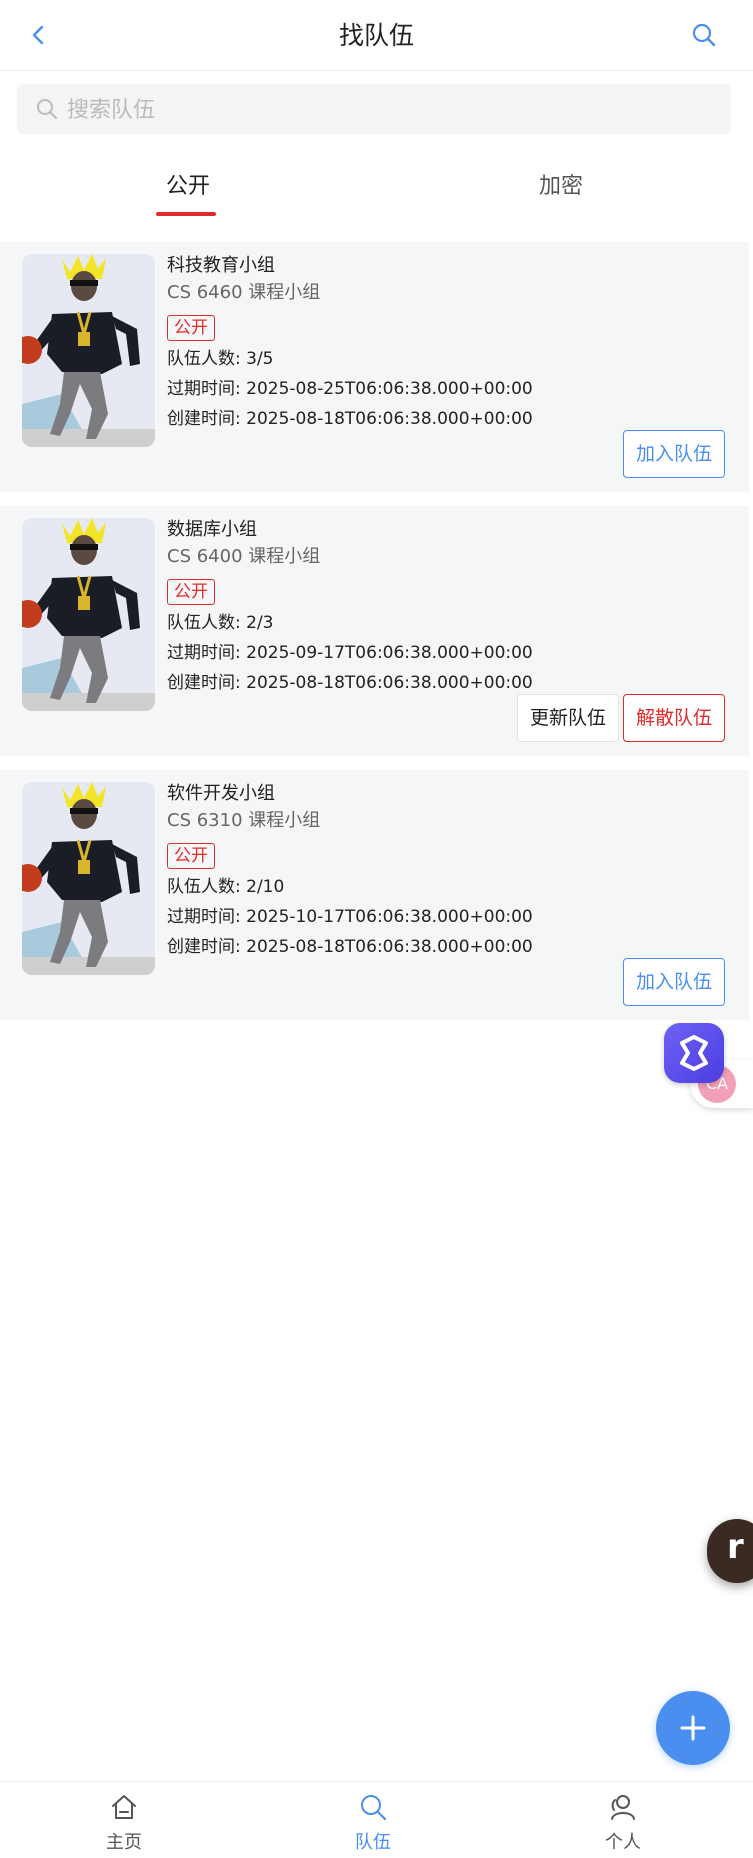  What do you see at coordinates (244, 820) in the screenshot?
I see `team-course: CS 6310 课程小组` at bounding box center [244, 820].